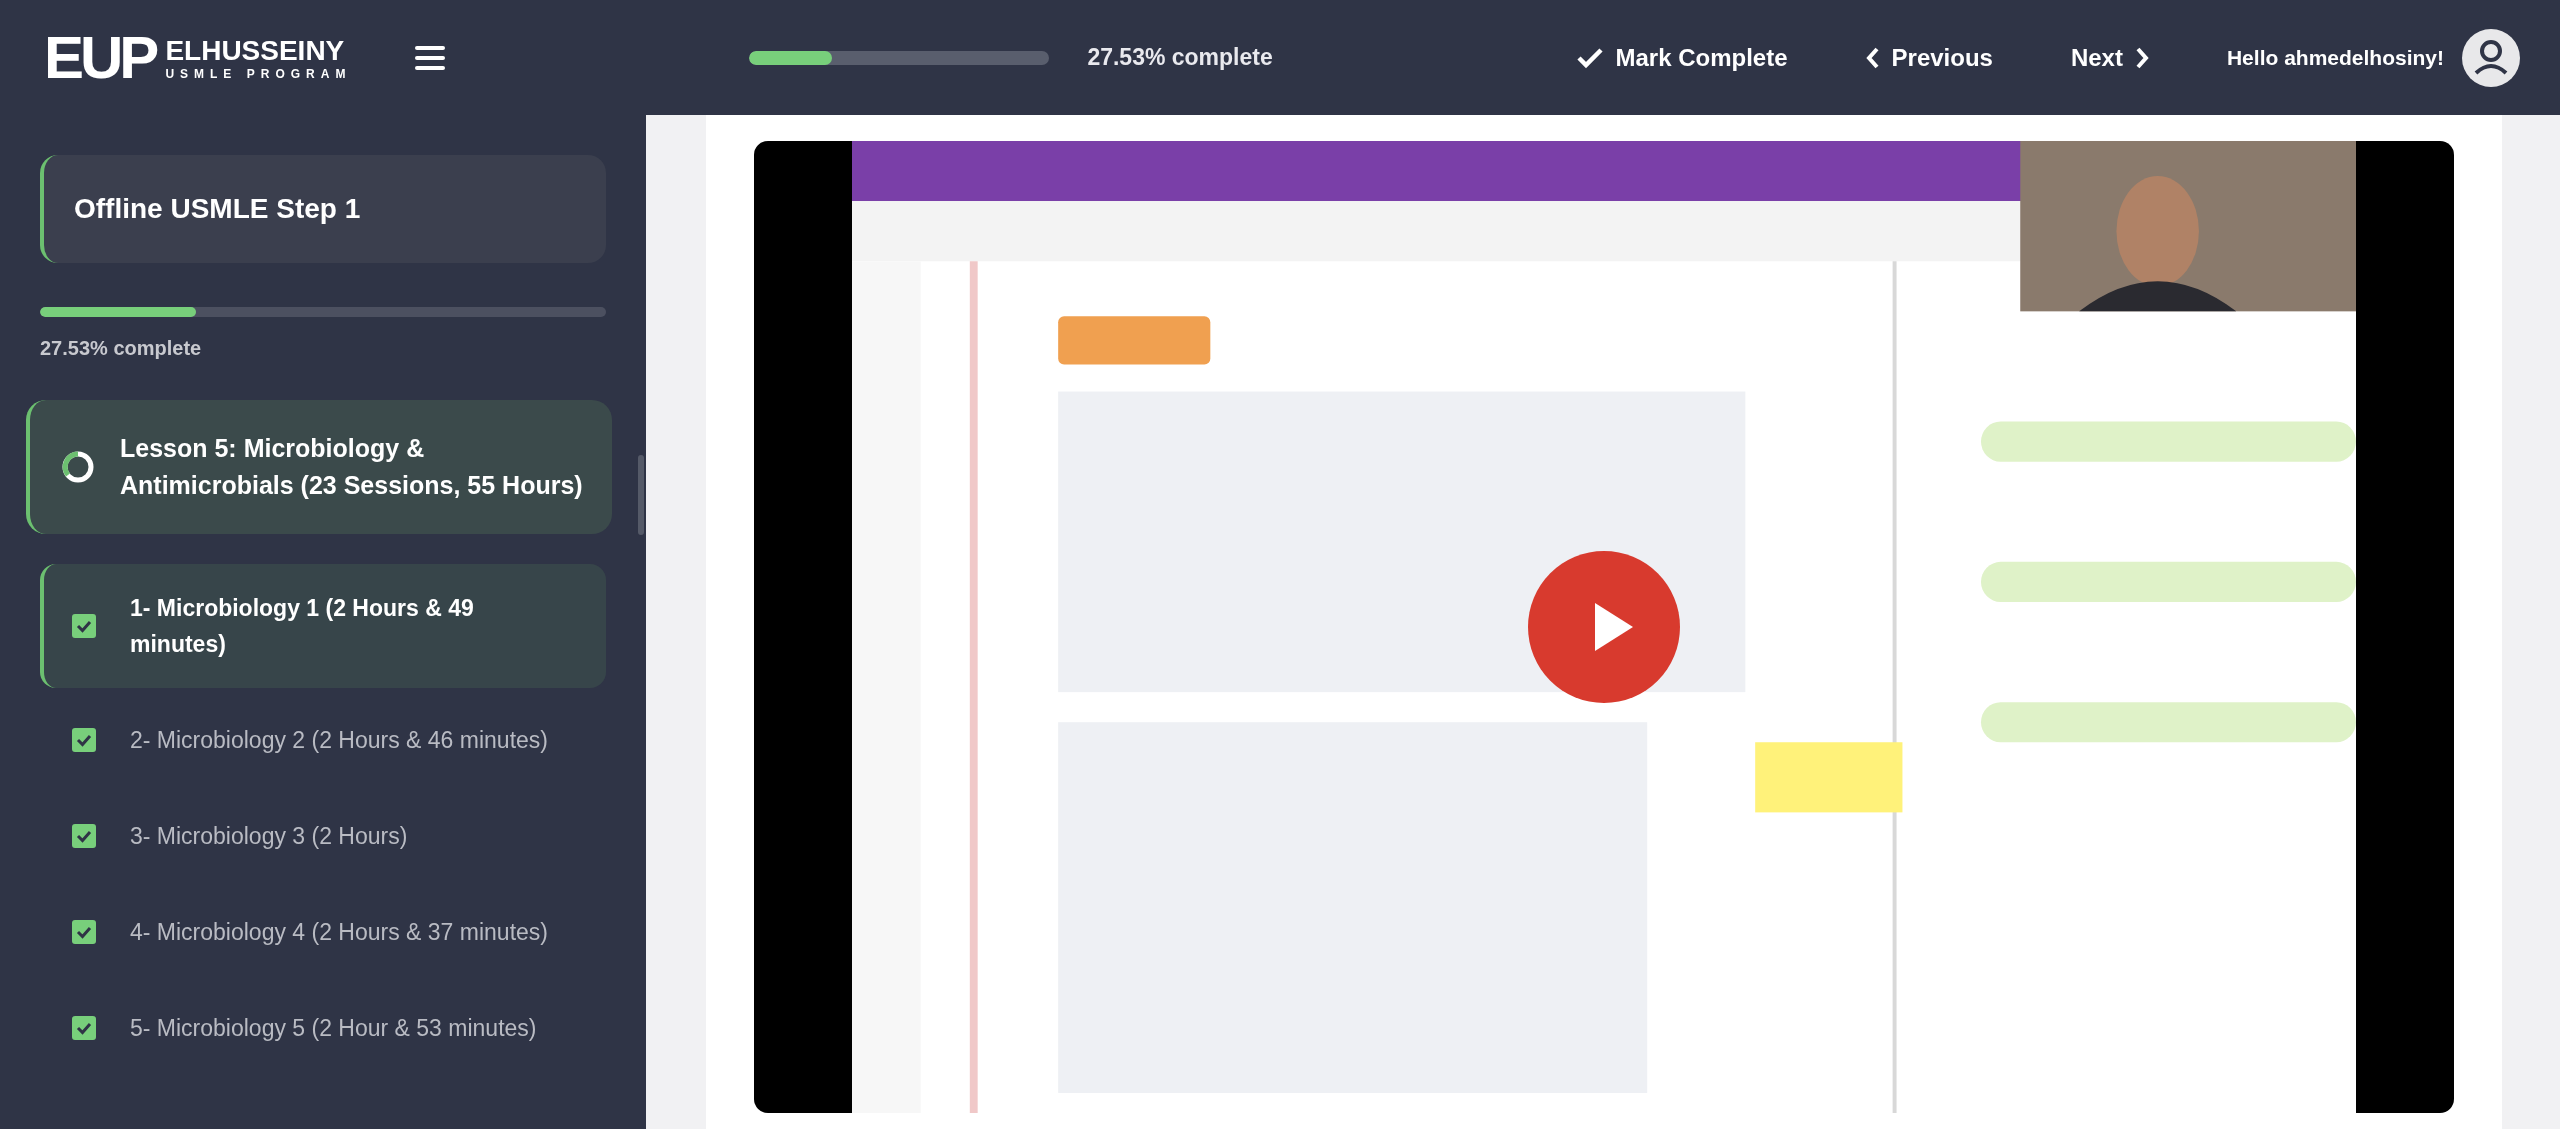 This screenshot has height=1129, width=2560. I want to click on logo-mark: EUP, so click(100, 57).